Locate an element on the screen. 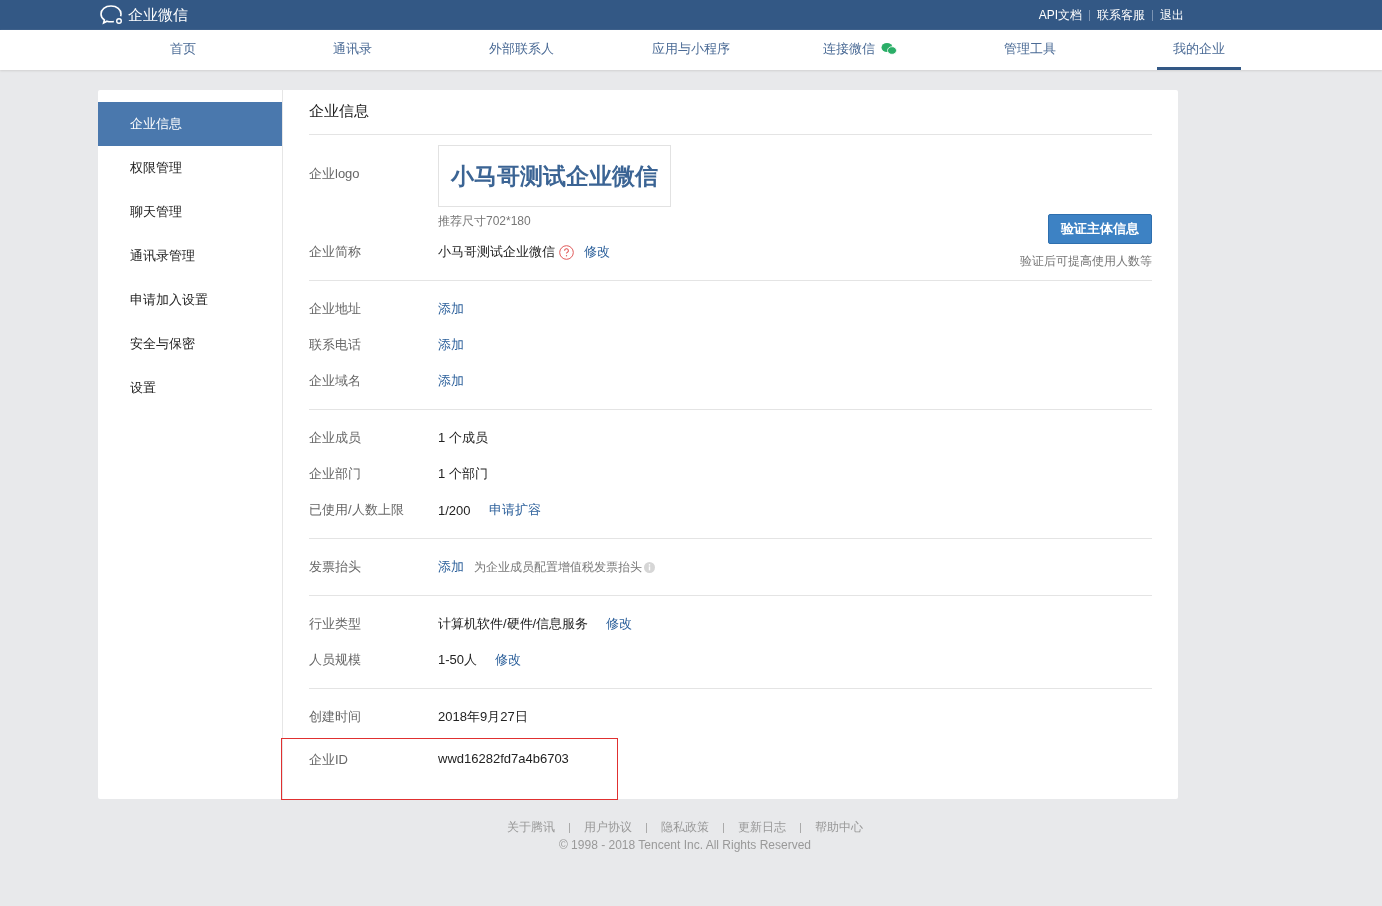  help-icon is located at coordinates (566, 252).